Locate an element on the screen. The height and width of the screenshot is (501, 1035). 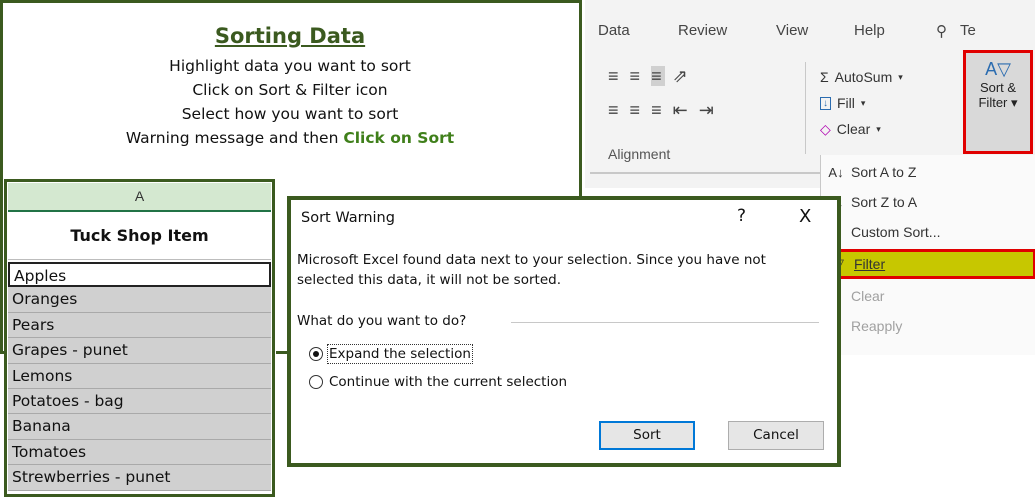
table-row: Potatoes - bag is located at coordinates (139, 401).